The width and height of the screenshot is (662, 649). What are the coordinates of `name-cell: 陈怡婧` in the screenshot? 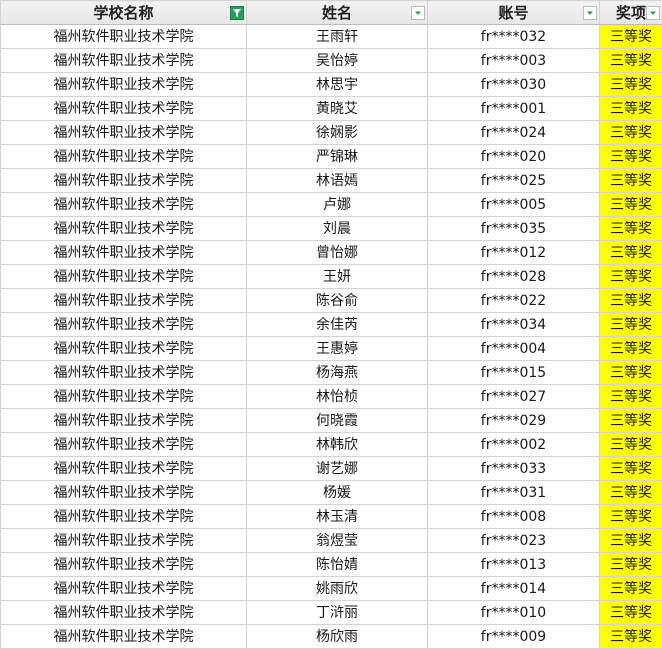 It's located at (337, 564).